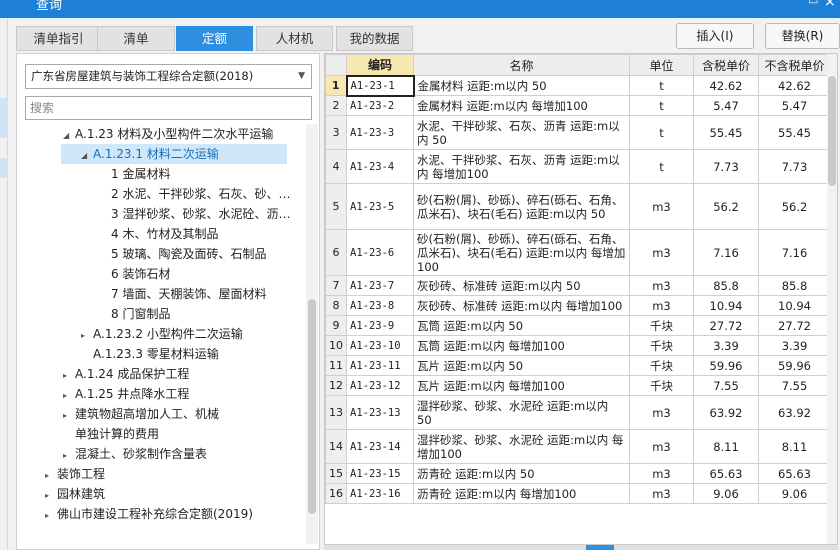 The height and width of the screenshot is (550, 840). What do you see at coordinates (336, 365) in the screenshot?
I see `row-number: 11` at bounding box center [336, 365].